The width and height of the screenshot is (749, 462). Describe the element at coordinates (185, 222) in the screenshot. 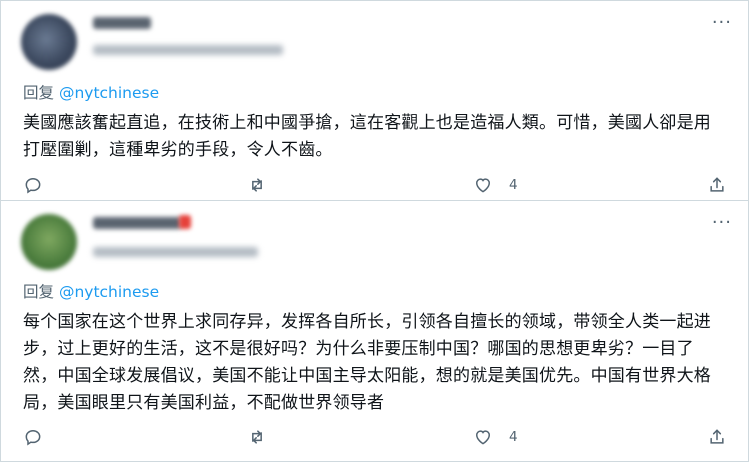

I see `verified-badge-blurred` at that location.